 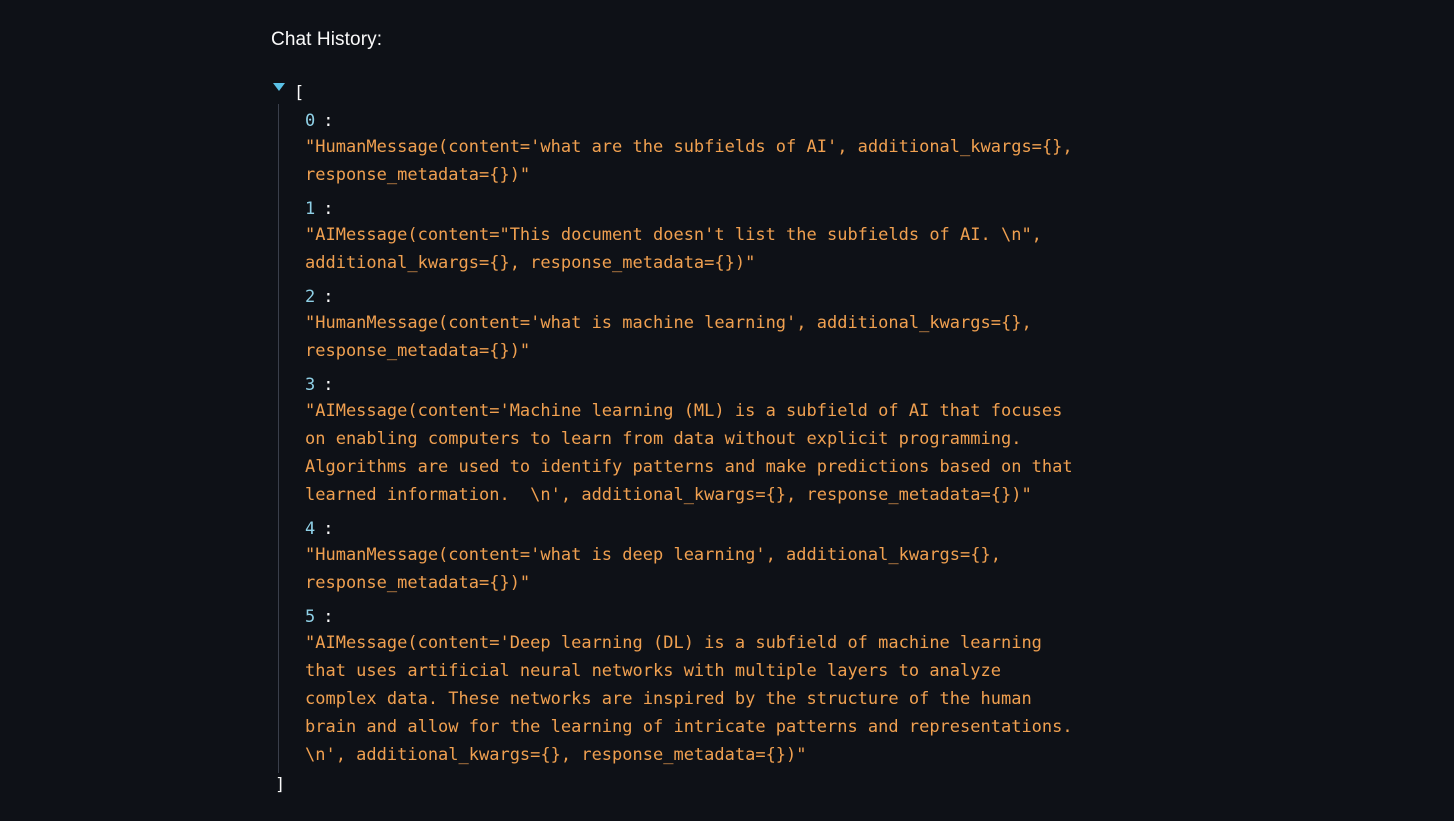 What do you see at coordinates (280, 785) in the screenshot?
I see `close-bracket: ]` at bounding box center [280, 785].